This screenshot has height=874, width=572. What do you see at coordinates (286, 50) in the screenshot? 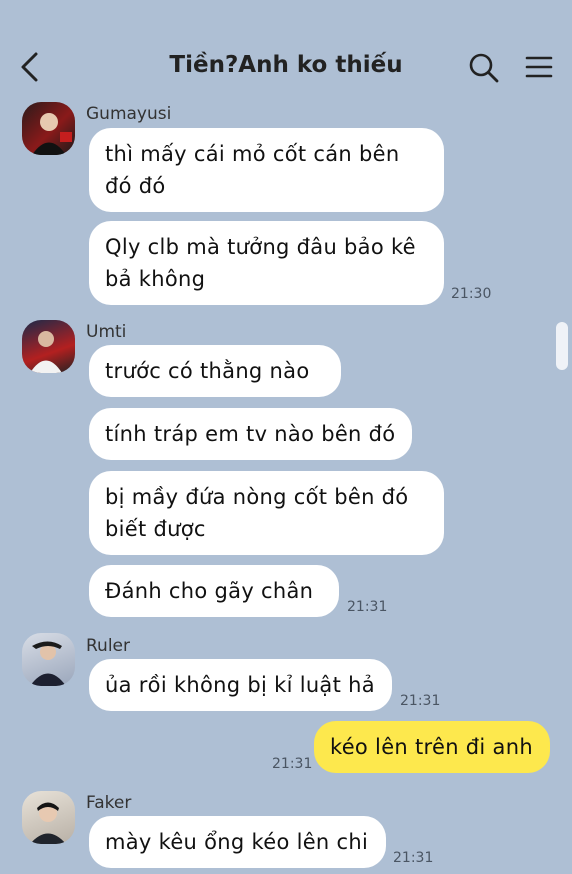
I see `chat-header: Tiền?Anh ko thiếu` at bounding box center [286, 50].